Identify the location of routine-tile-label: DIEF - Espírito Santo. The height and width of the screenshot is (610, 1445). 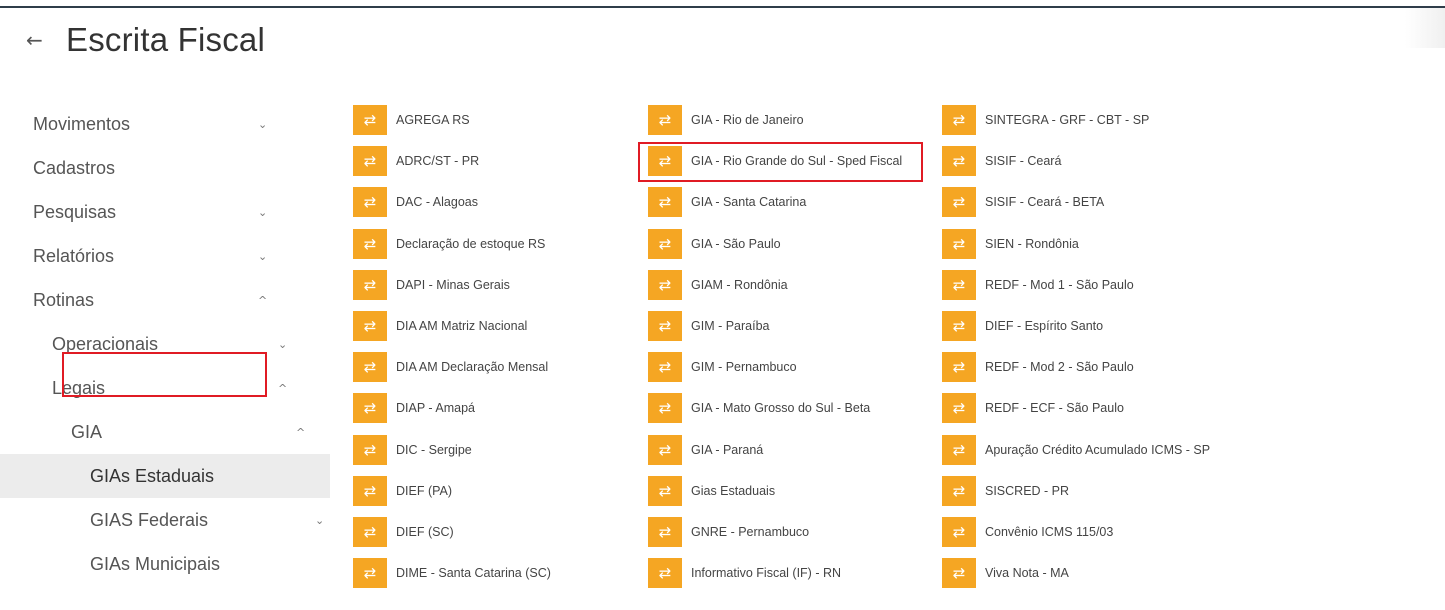
(1044, 326).